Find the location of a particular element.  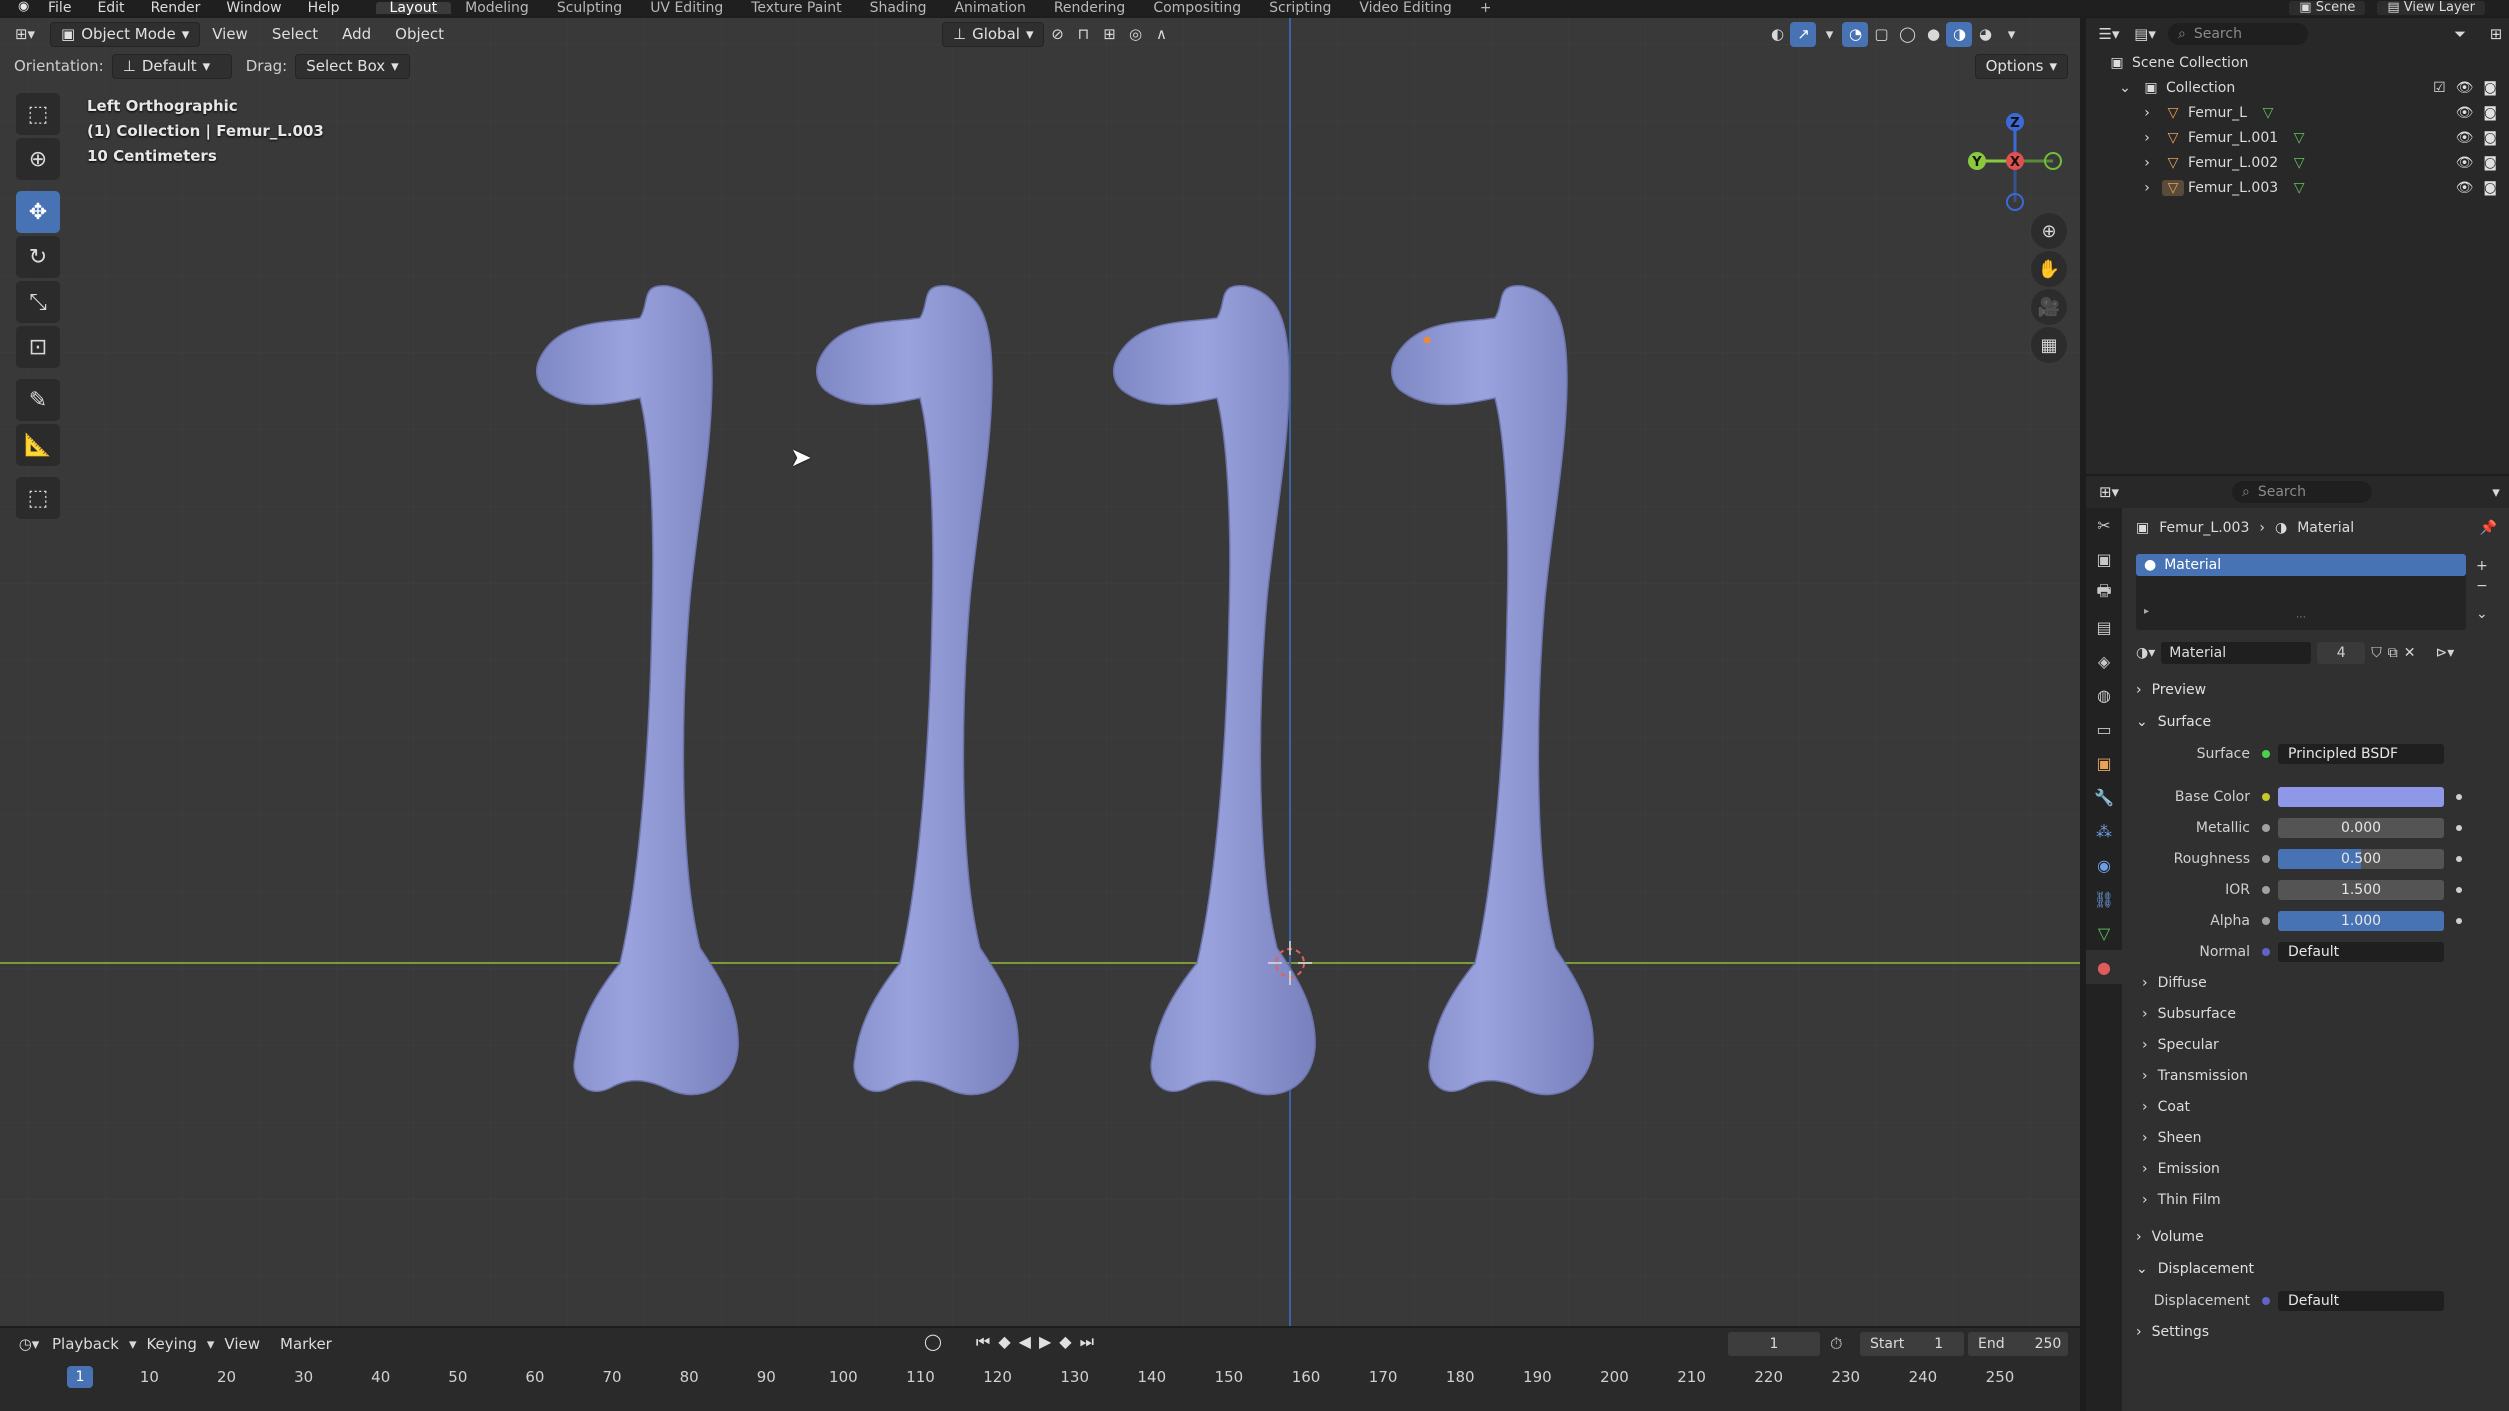

alpha-slider: 1.000 is located at coordinates (2361, 920).